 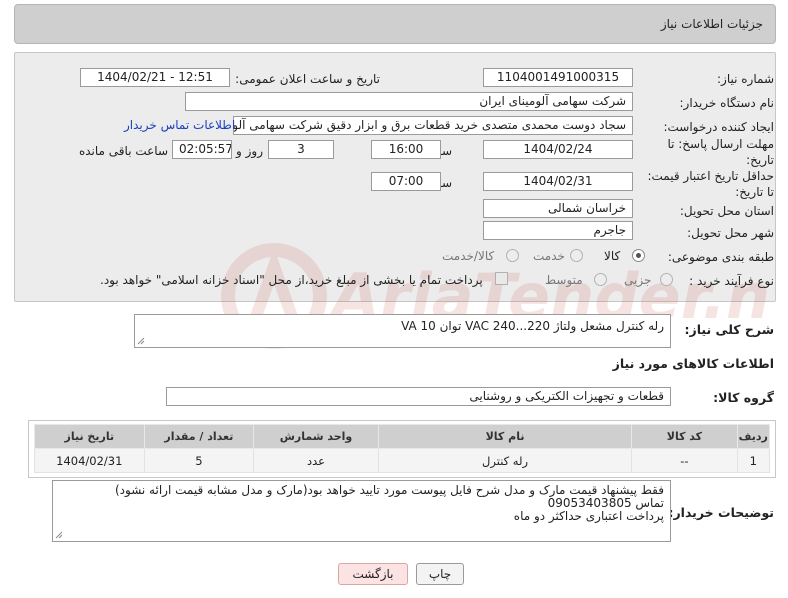 What do you see at coordinates (558, 149) in the screenshot?
I see `reply-deadline-date-field: 1404/02/24` at bounding box center [558, 149].